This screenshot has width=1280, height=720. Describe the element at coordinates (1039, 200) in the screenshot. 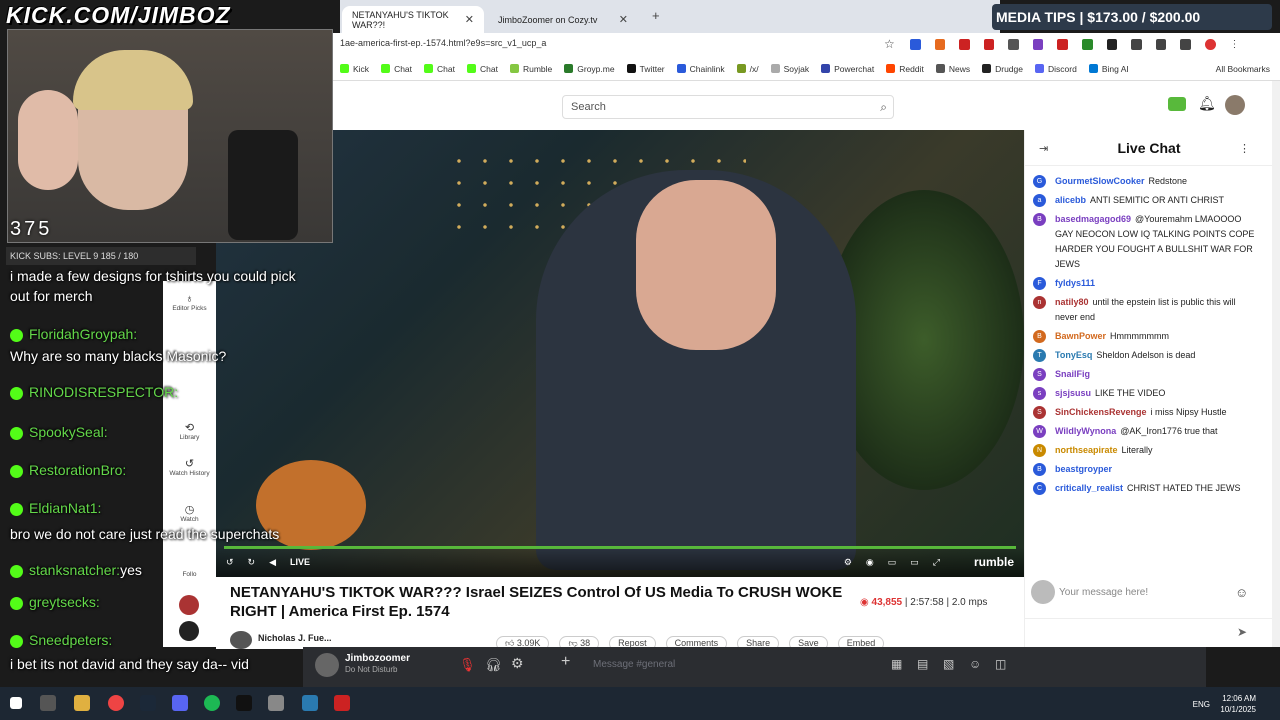

I see `avatar: a` at that location.